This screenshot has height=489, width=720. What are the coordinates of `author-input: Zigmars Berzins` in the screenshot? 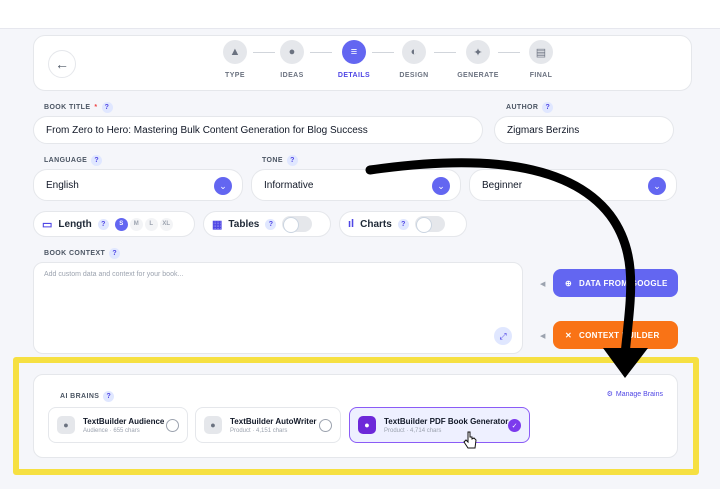 It's located at (584, 130).